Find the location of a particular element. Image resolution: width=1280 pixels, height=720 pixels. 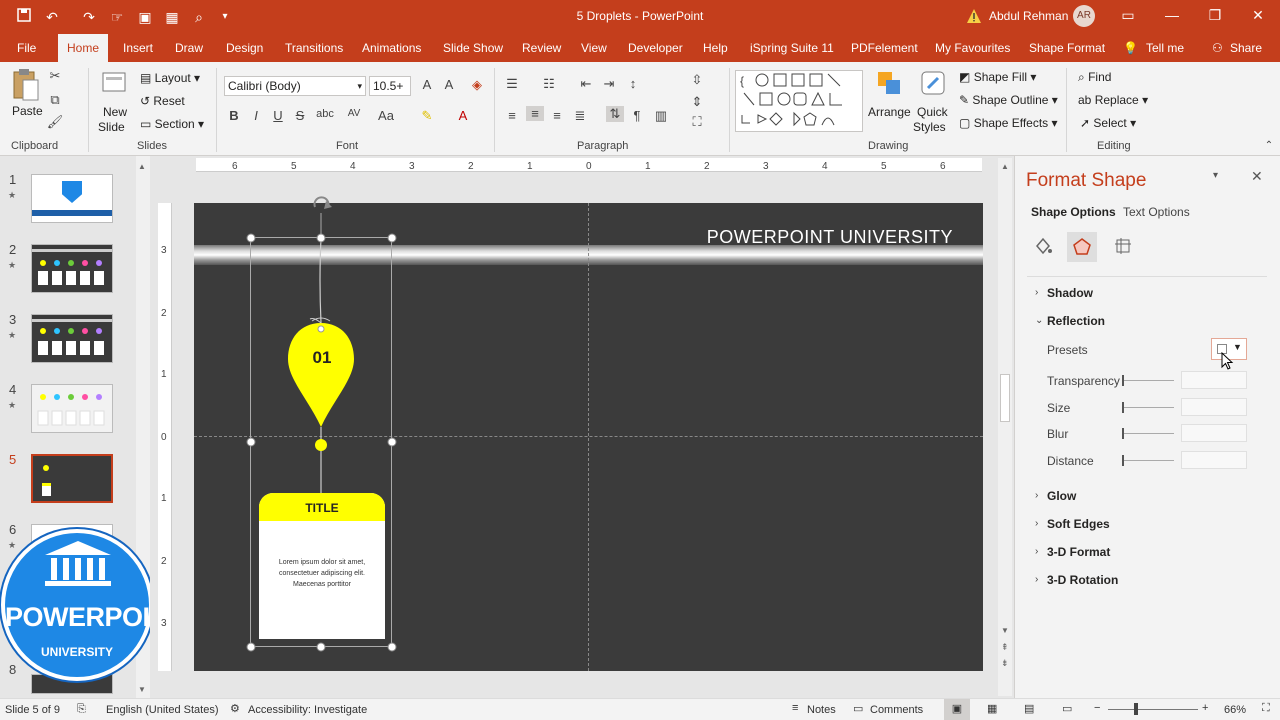

close-window-icon: ✕ is located at coordinates (1258, 15).